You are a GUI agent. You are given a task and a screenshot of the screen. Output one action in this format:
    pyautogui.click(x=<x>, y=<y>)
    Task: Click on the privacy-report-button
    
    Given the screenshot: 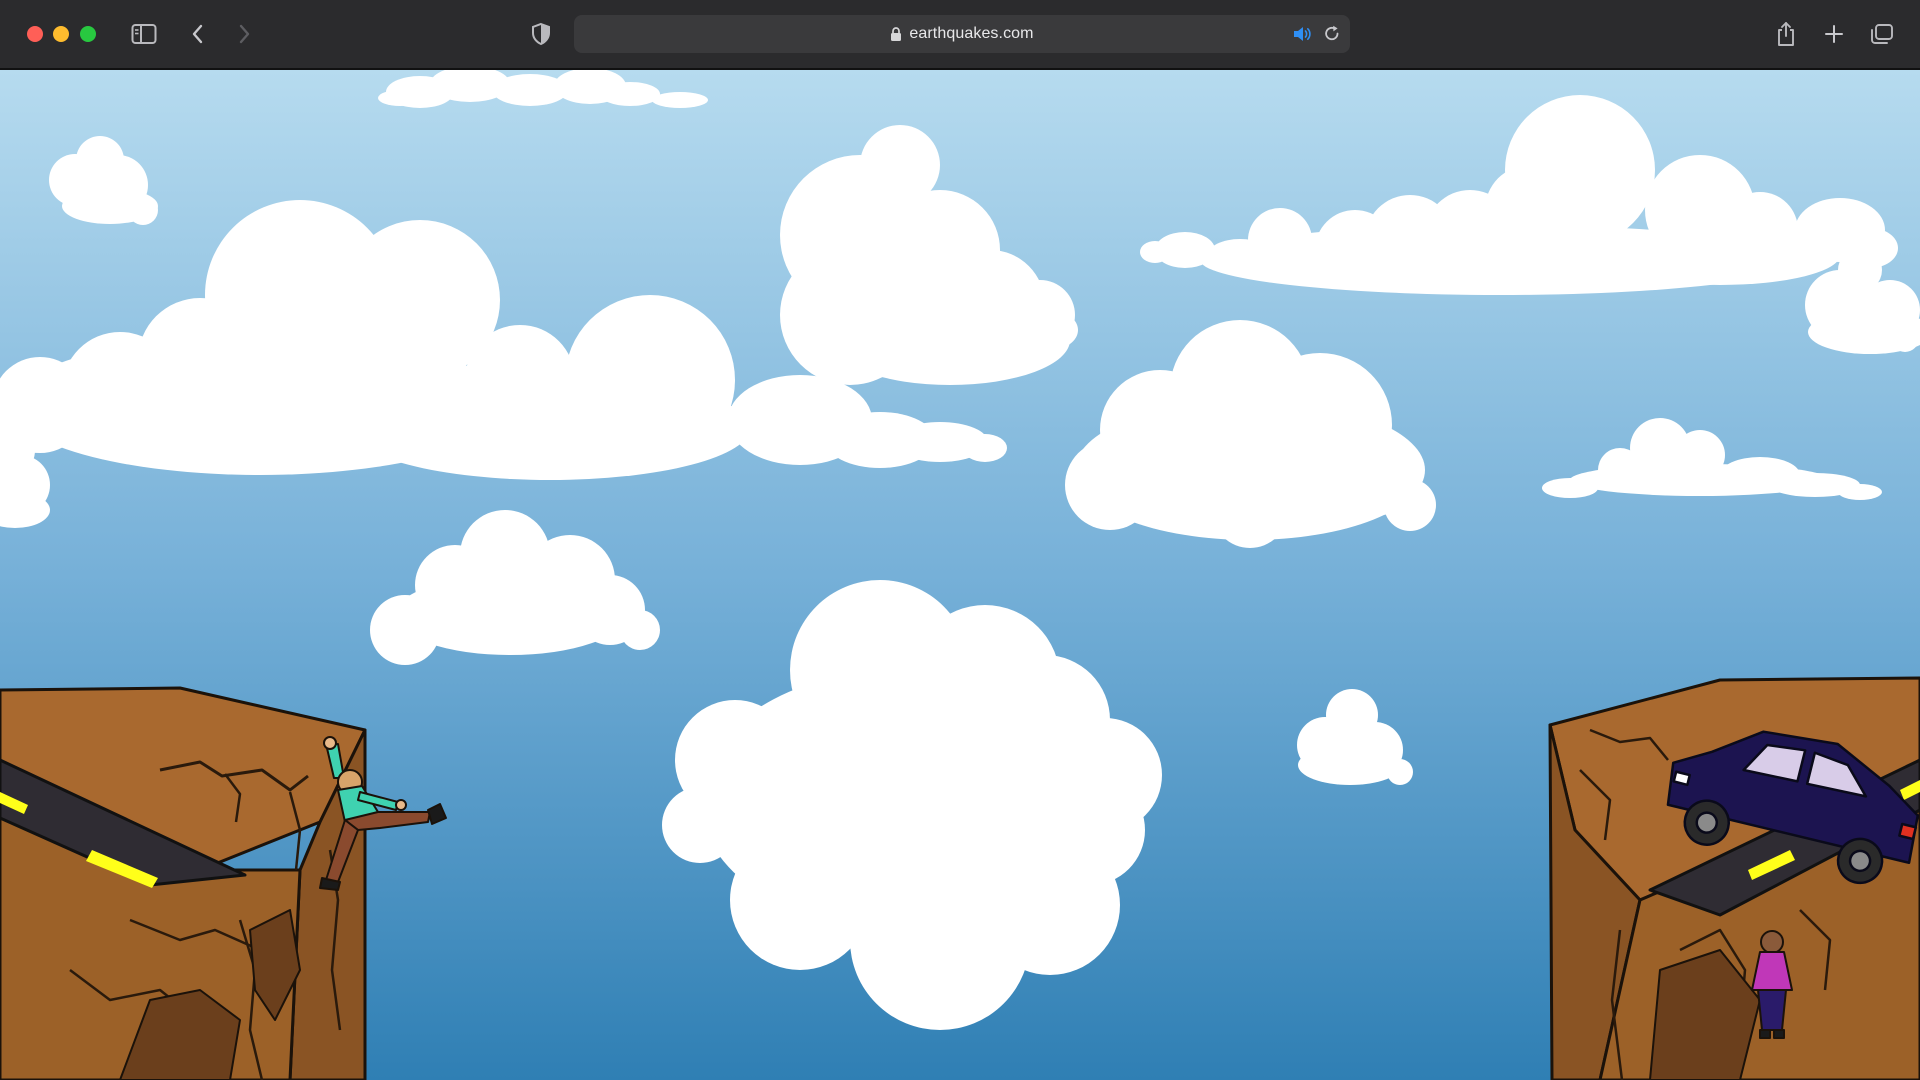 What is the action you would take?
    pyautogui.click(x=541, y=34)
    